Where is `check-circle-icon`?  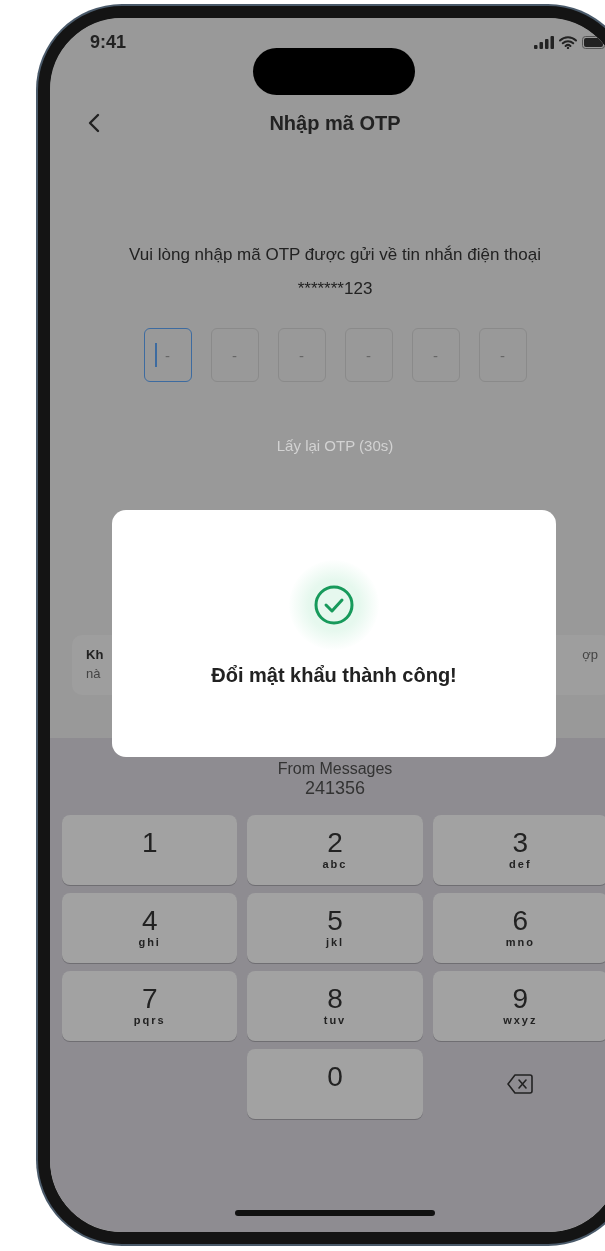
check-circle-icon is located at coordinates (334, 605).